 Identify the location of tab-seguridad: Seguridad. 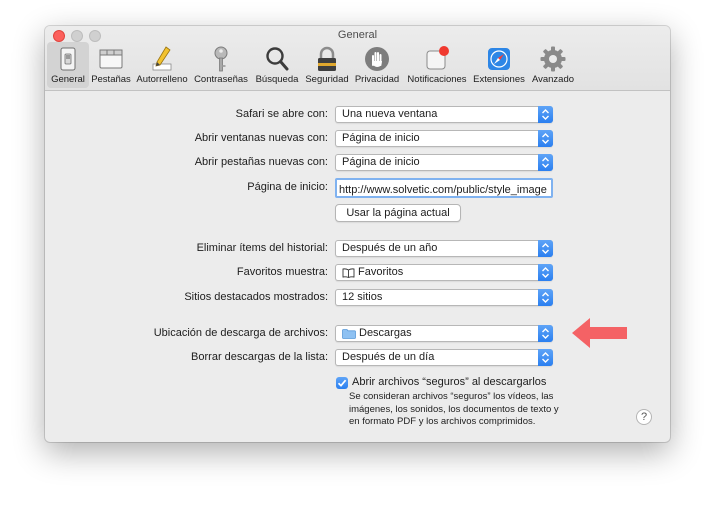
(327, 65).